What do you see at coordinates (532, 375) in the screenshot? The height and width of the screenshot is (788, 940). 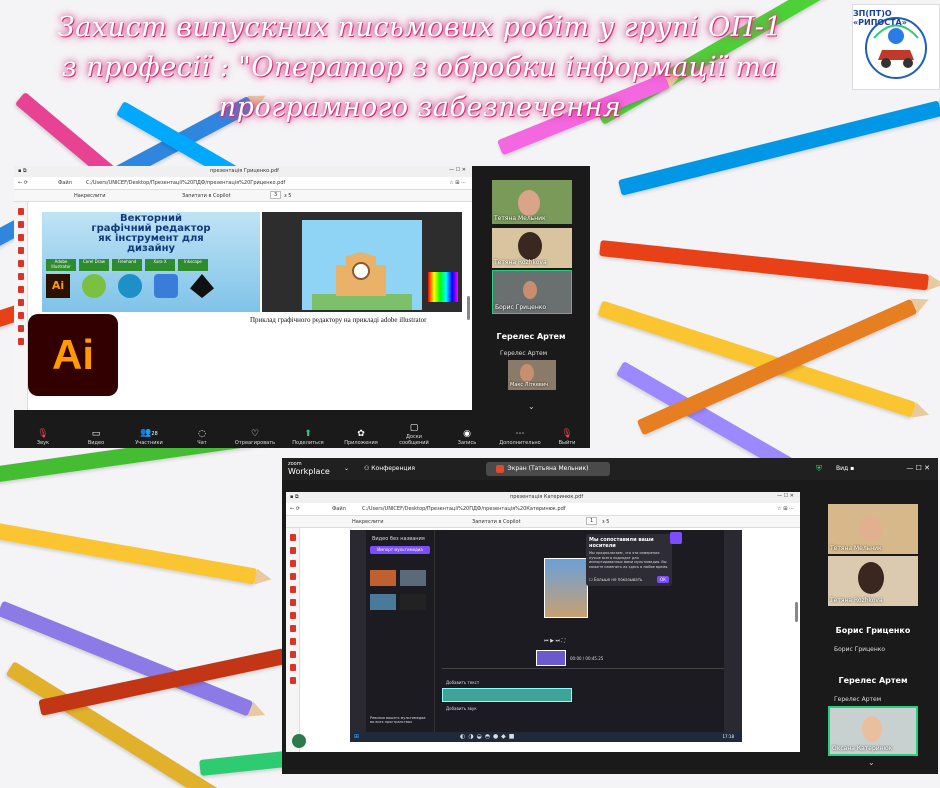 I see `participant-tile: Макс Літкевич` at bounding box center [532, 375].